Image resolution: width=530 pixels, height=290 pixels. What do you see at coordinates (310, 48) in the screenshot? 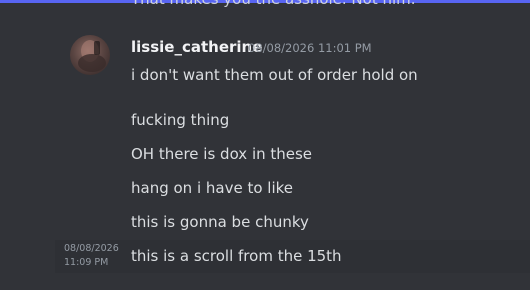
I see `message-timestamp: 08/08/2026 11:01 PM` at bounding box center [310, 48].